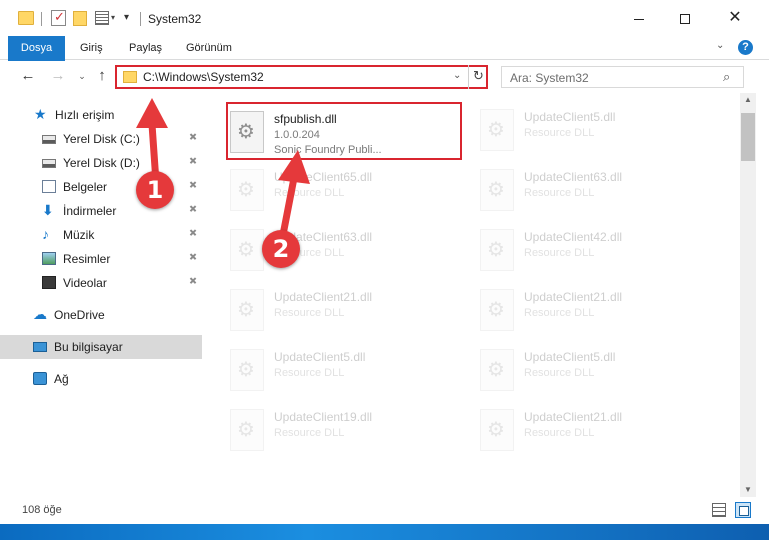  What do you see at coordinates (155, 190) in the screenshot?
I see `annotation-badge-1: 1` at bounding box center [155, 190].